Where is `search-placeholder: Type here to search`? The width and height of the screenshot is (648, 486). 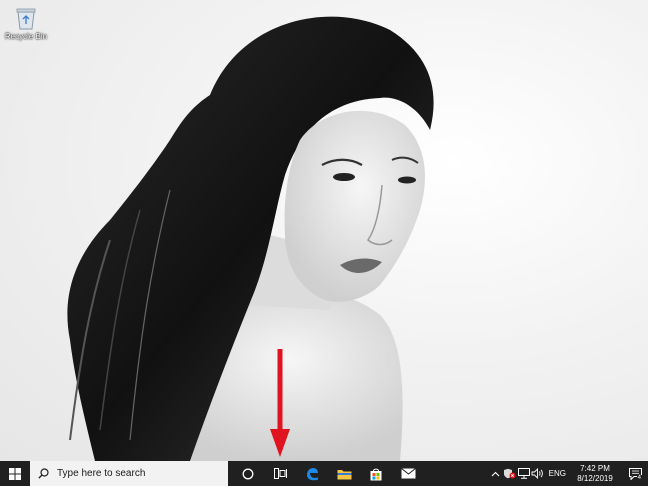 search-placeholder: Type here to search is located at coordinates (101, 473).